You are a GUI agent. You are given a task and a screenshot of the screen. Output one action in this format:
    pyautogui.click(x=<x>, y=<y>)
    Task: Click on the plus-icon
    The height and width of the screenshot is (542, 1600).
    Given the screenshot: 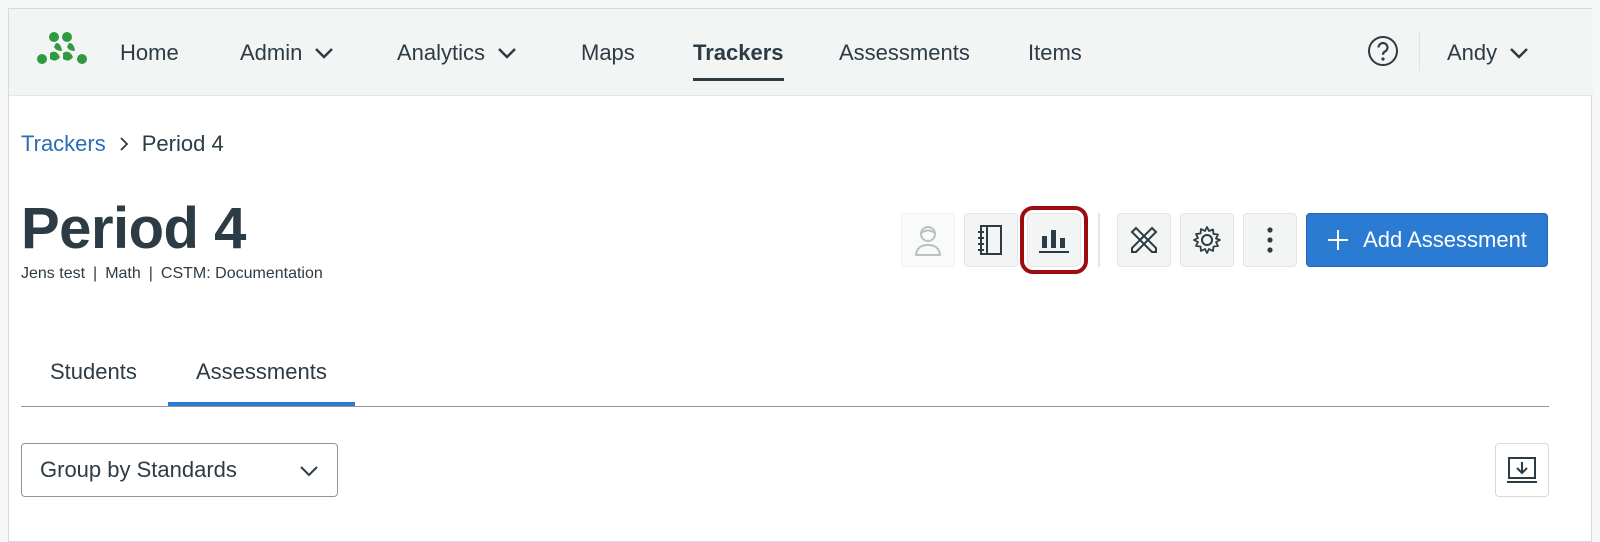 What is the action you would take?
    pyautogui.click(x=1338, y=240)
    